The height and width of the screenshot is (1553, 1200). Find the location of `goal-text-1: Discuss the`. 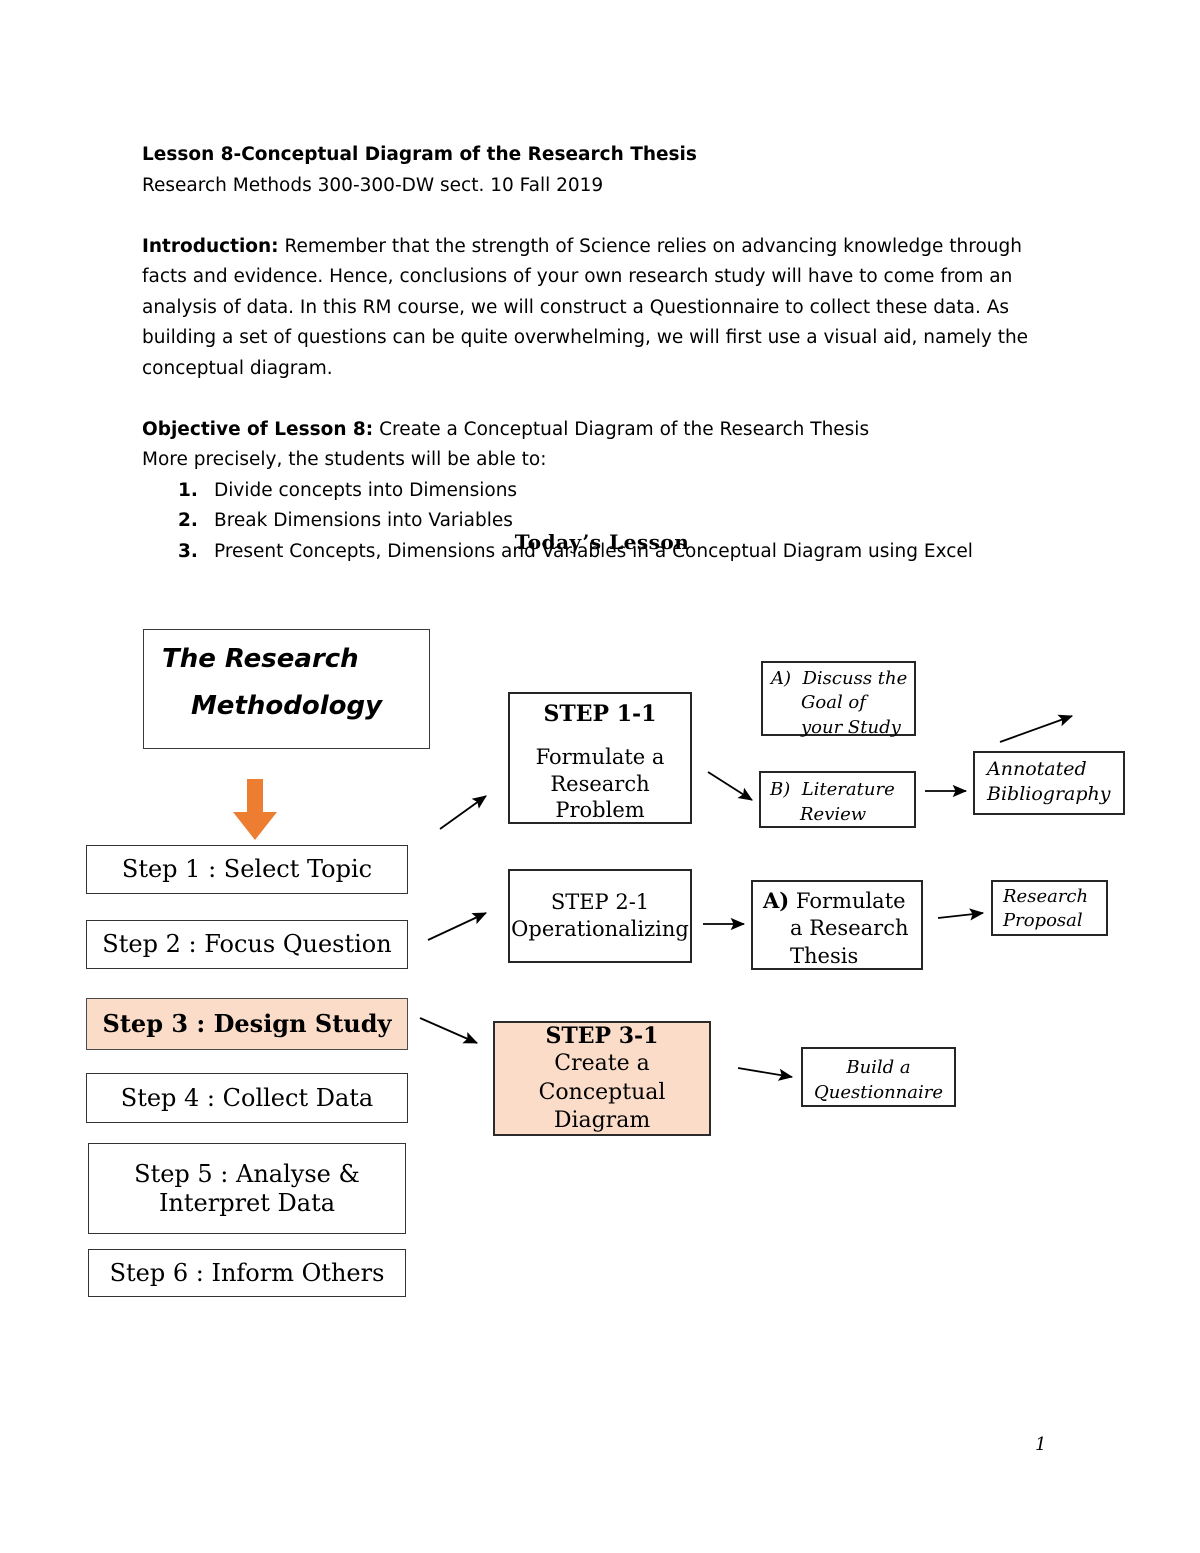

goal-text-1: Discuss the is located at coordinates (855, 678).